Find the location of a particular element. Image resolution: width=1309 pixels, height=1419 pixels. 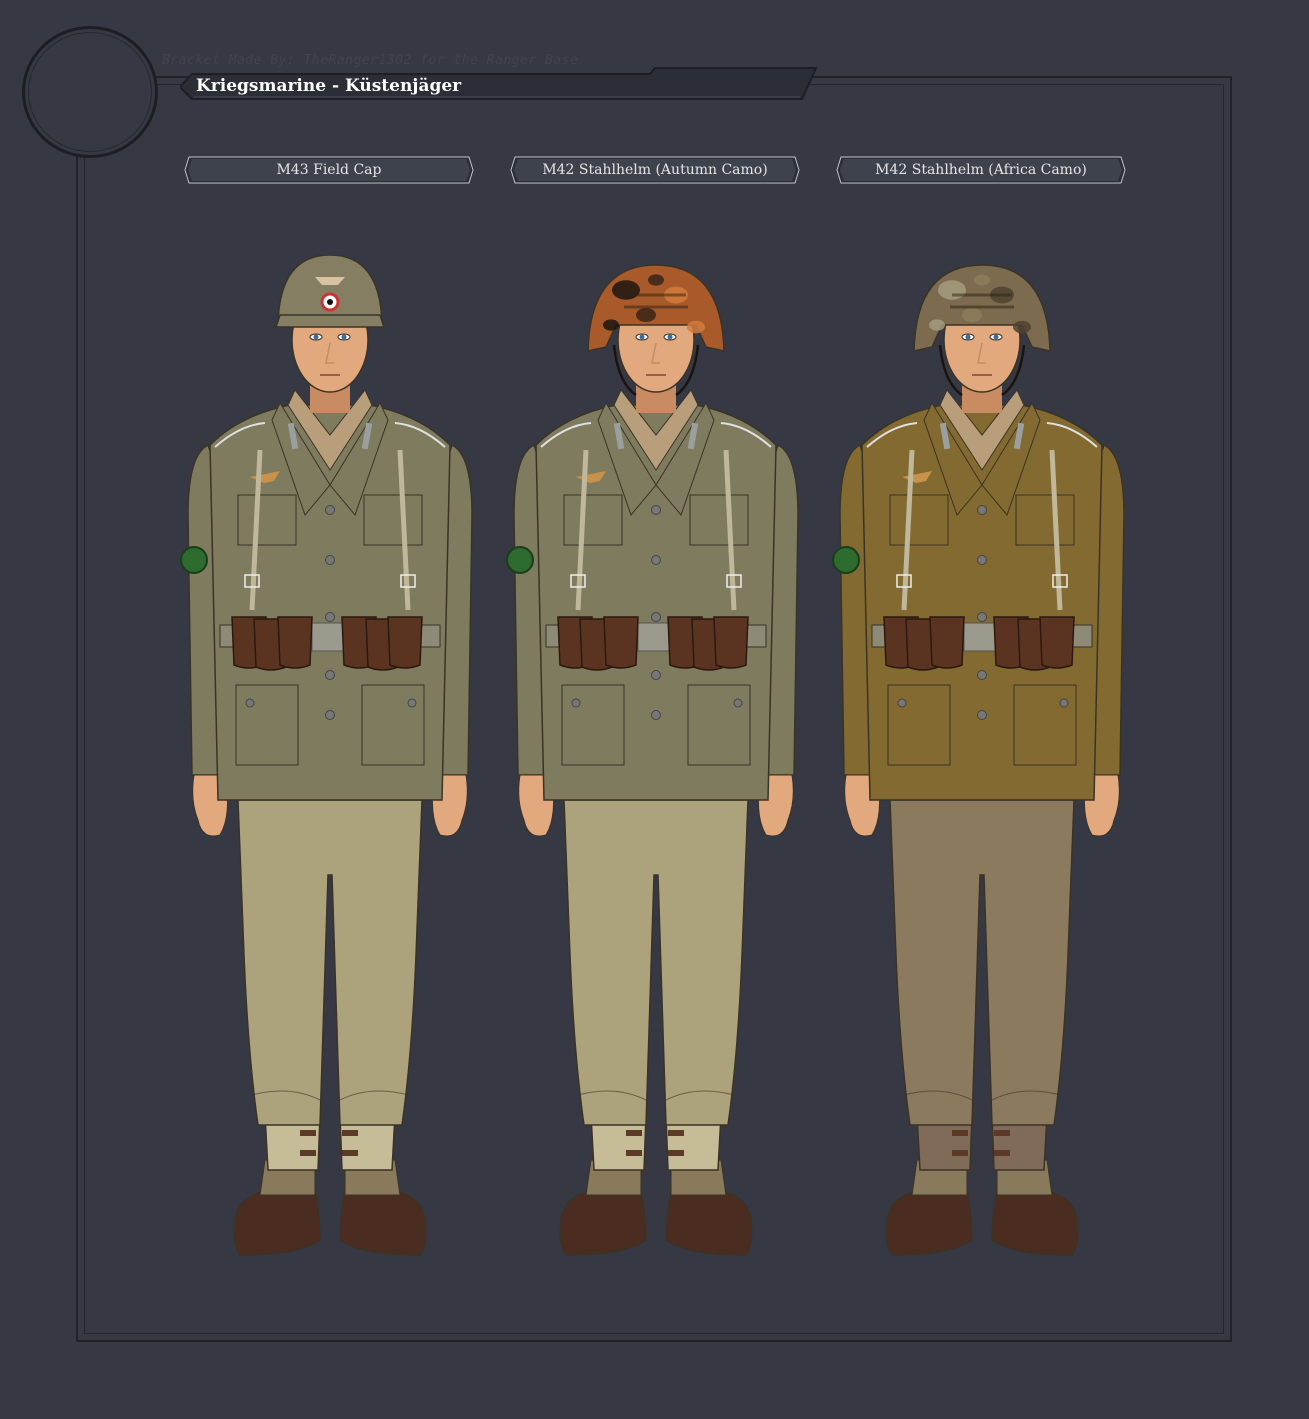

page-title: Kriegsmarine - Küstenjäger is located at coordinates (329, 86).